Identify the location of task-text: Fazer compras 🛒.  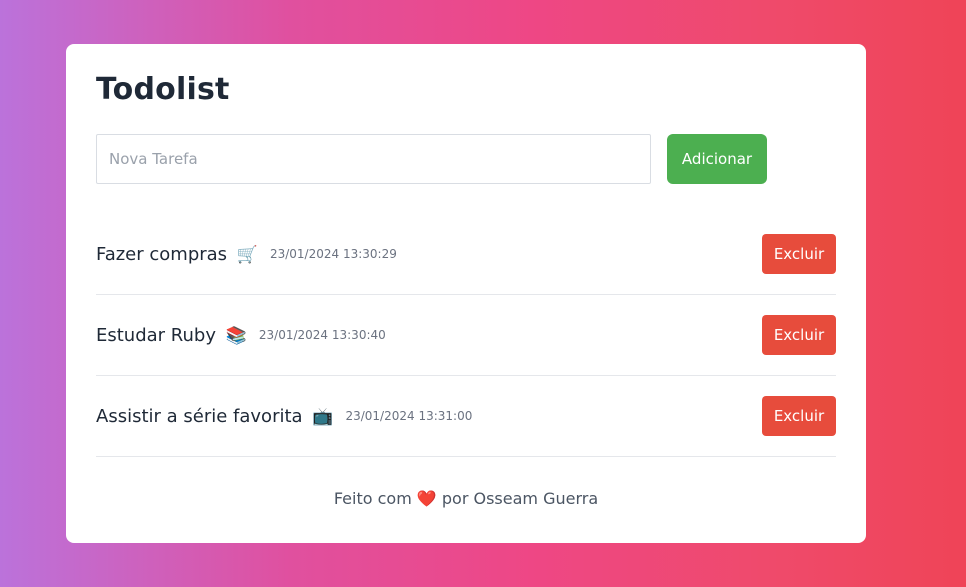
(177, 254).